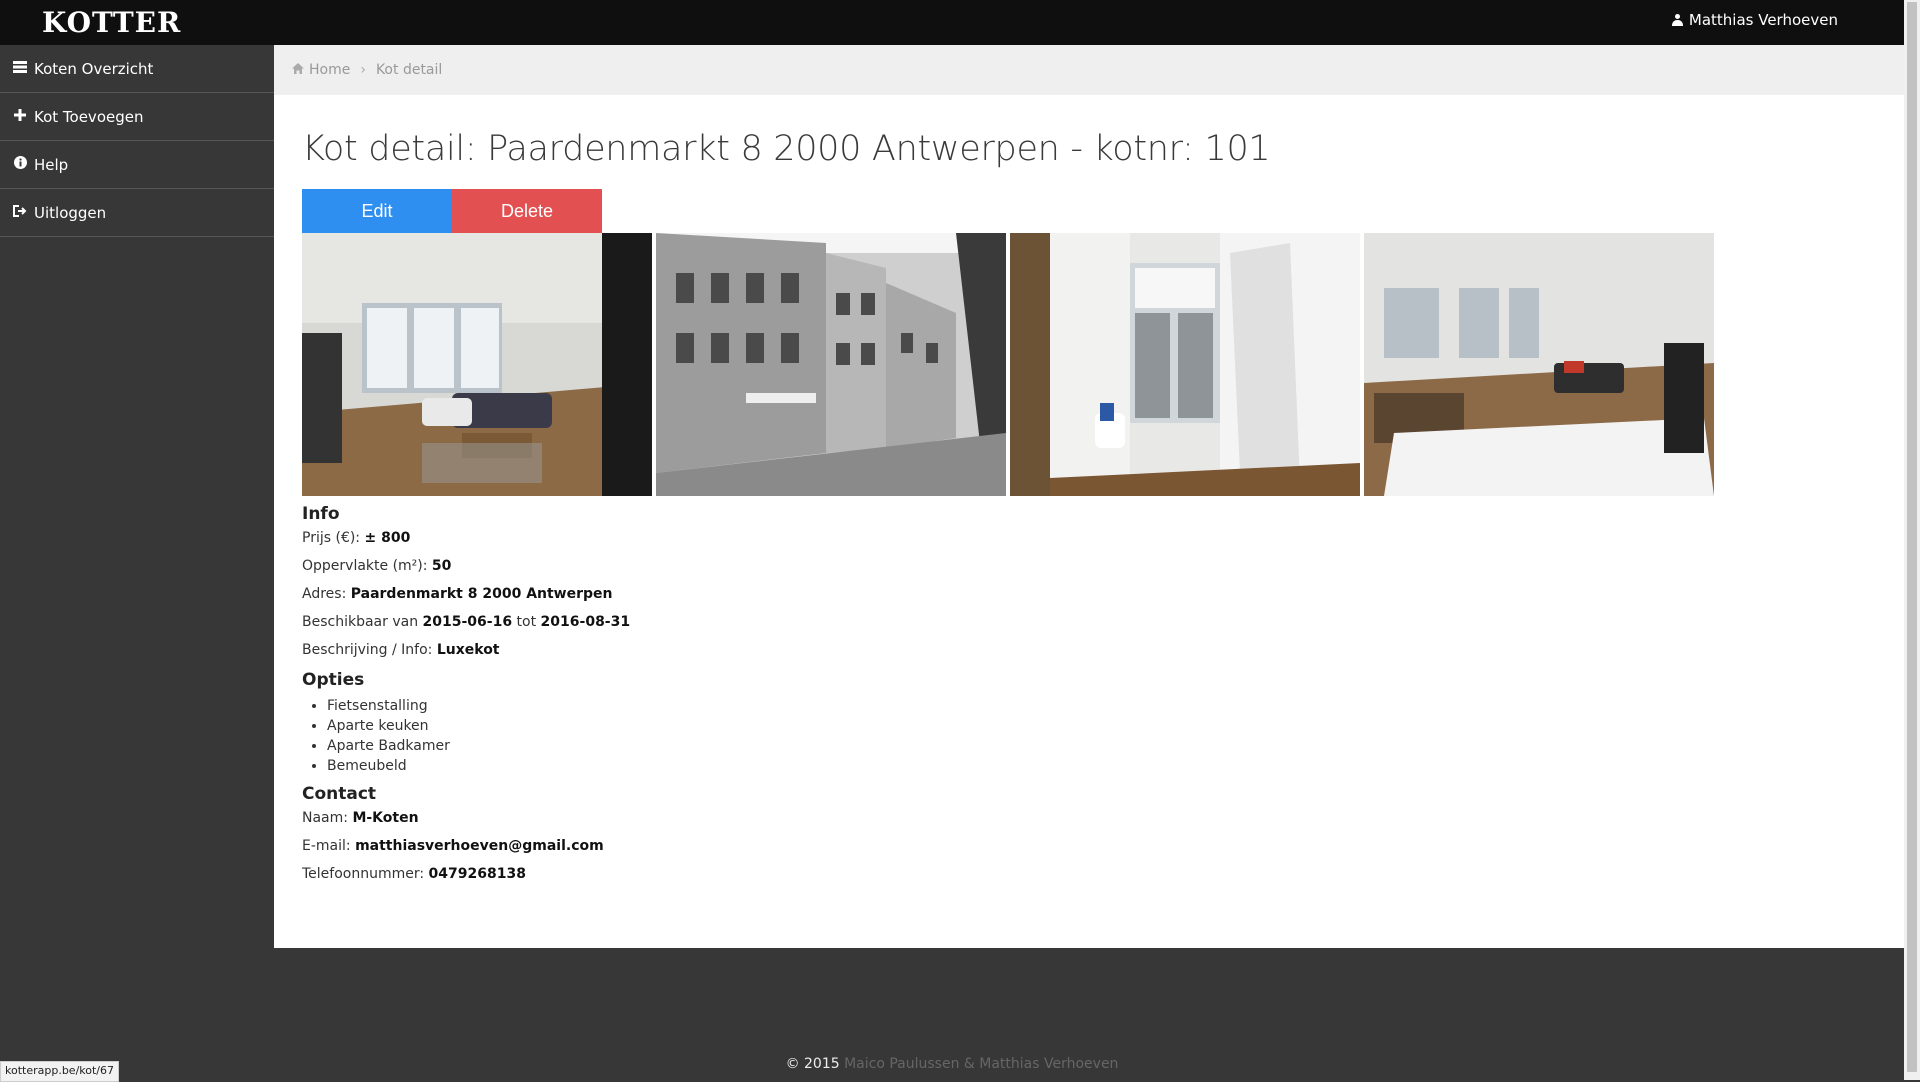 The width and height of the screenshot is (1920, 1082). I want to click on info-adres: Adres: Paardenmarkt 8 2000 Antwerpen, so click(457, 594).